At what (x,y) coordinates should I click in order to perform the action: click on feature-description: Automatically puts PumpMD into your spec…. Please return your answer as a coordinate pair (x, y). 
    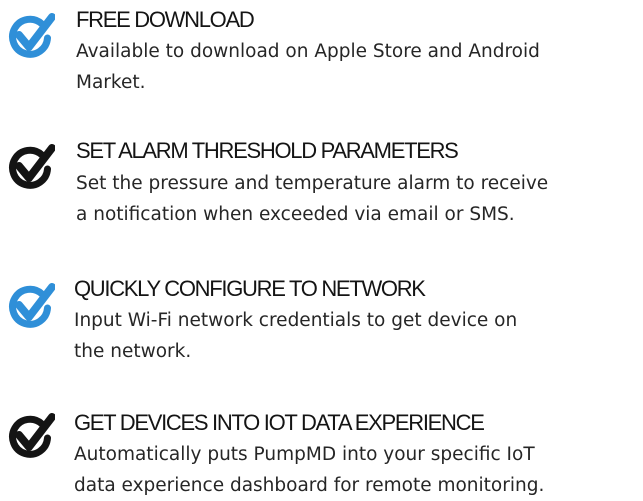
    Looking at the image, I should click on (309, 470).